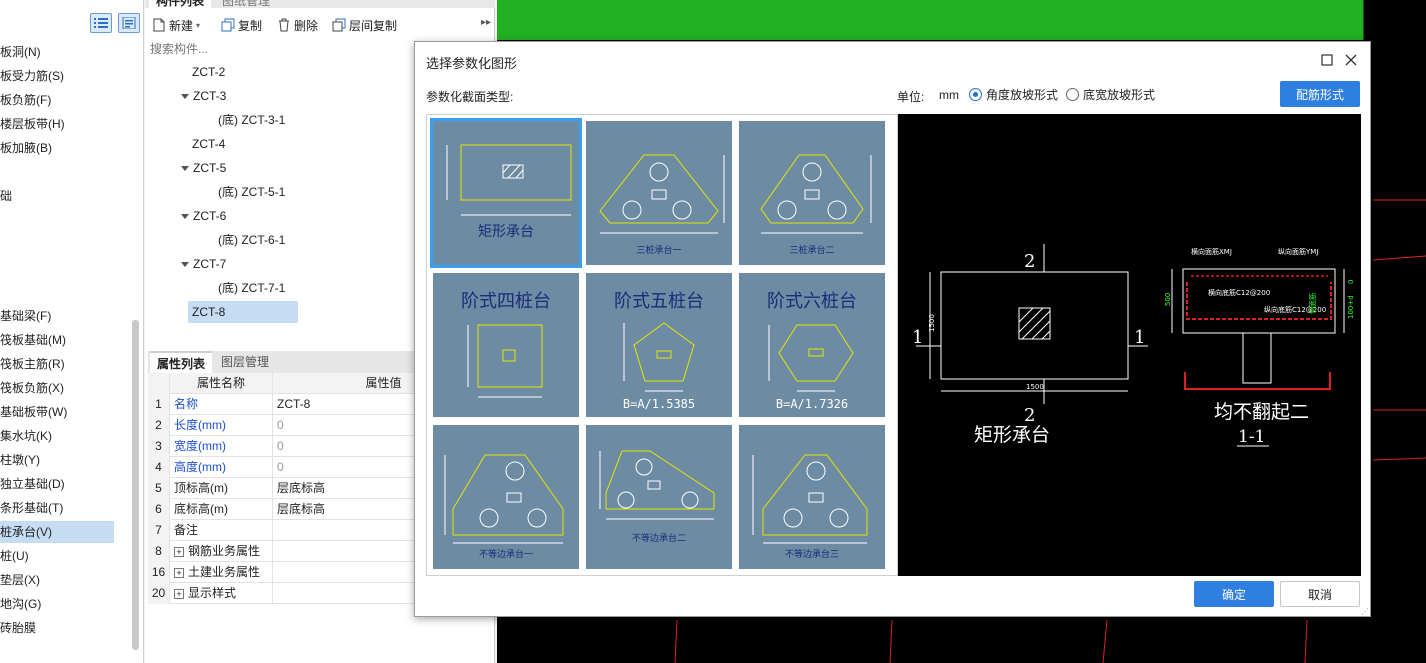 The width and height of the screenshot is (1426, 663). I want to click on tree-item: ZCT-8, so click(243, 312).